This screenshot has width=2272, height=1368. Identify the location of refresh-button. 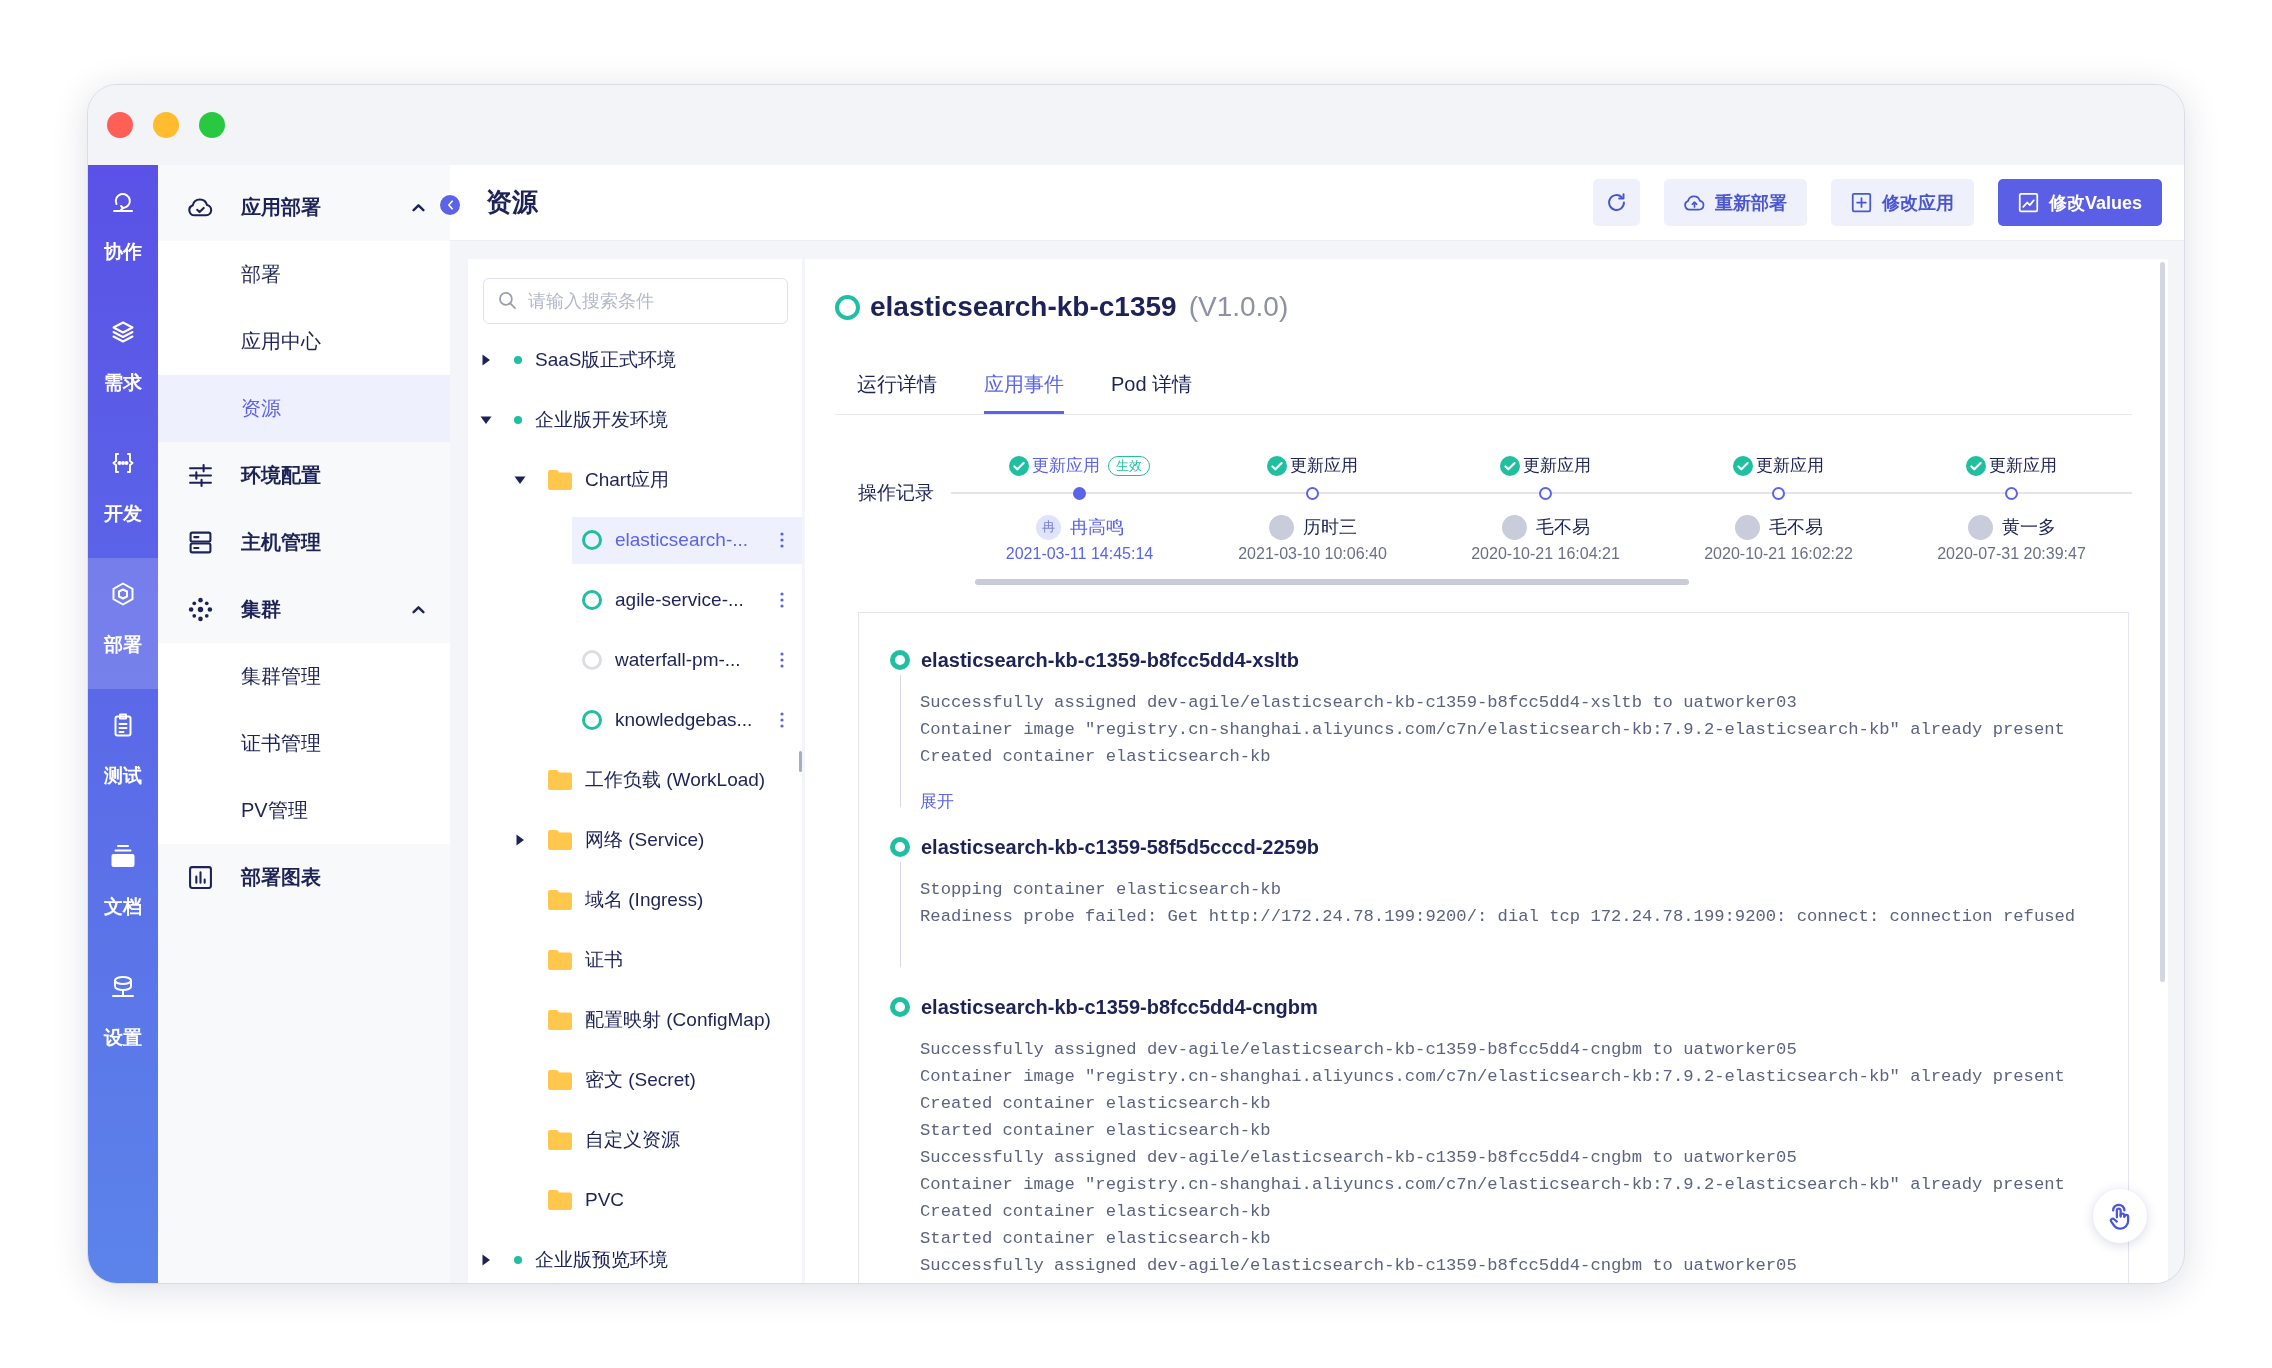
(1616, 202).